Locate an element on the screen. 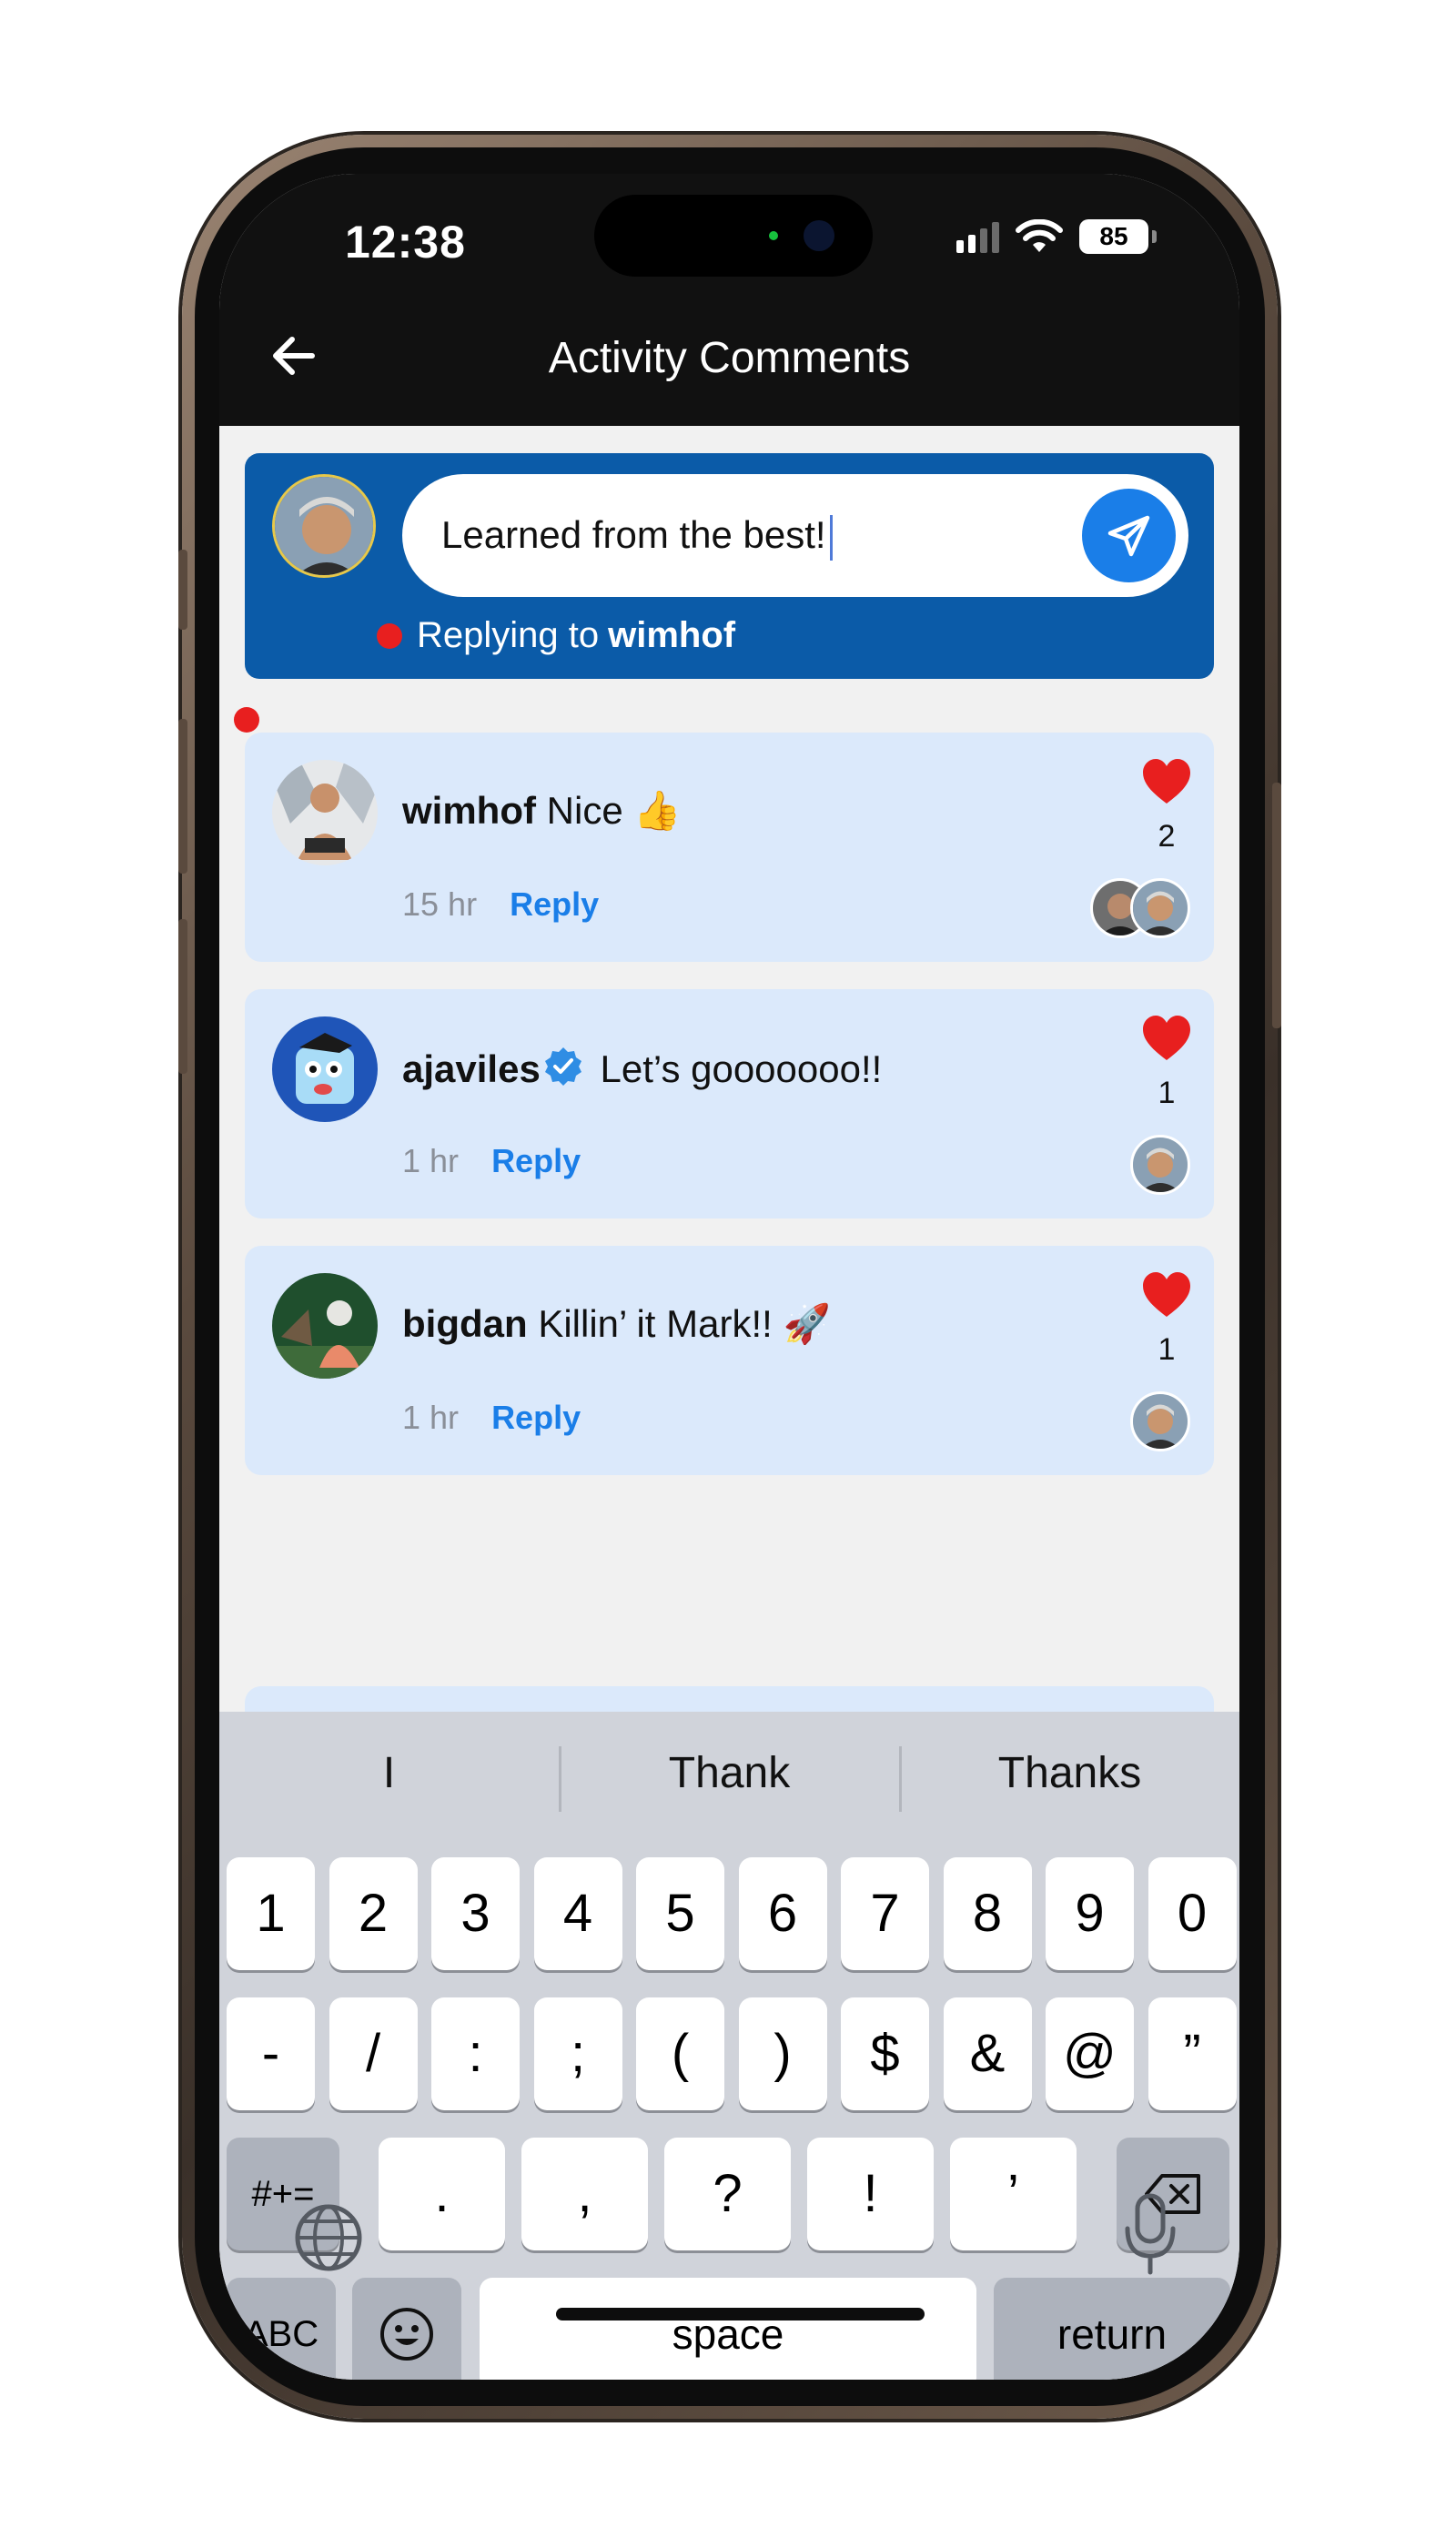 This screenshot has width=1456, height=2548. dynamic-island is located at coordinates (734, 236).